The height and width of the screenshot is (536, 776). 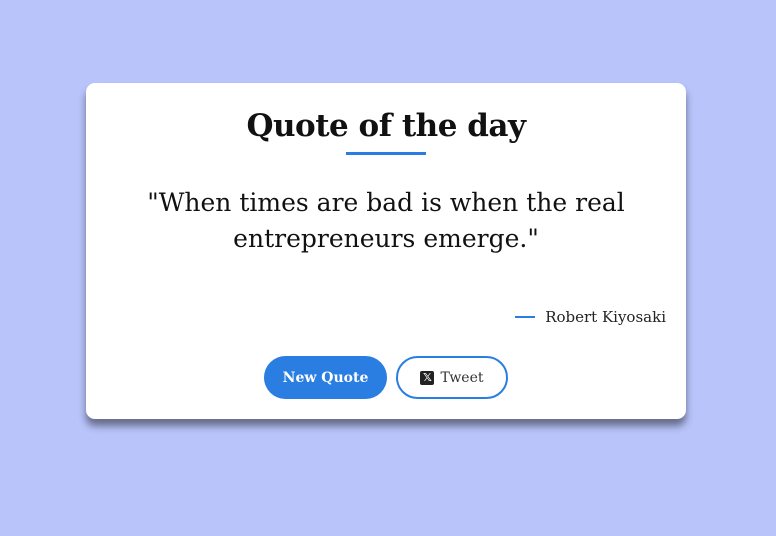 What do you see at coordinates (605, 317) in the screenshot?
I see `quote-author: Robert Kiyosaki` at bounding box center [605, 317].